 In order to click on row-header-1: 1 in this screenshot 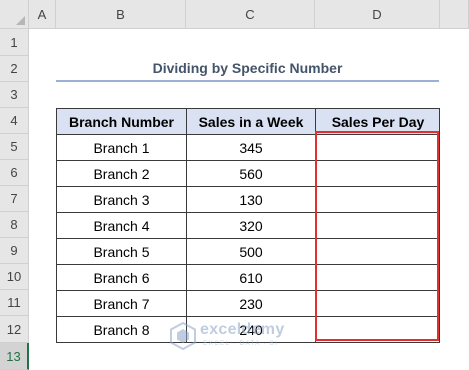, I will do `click(14, 42)`.